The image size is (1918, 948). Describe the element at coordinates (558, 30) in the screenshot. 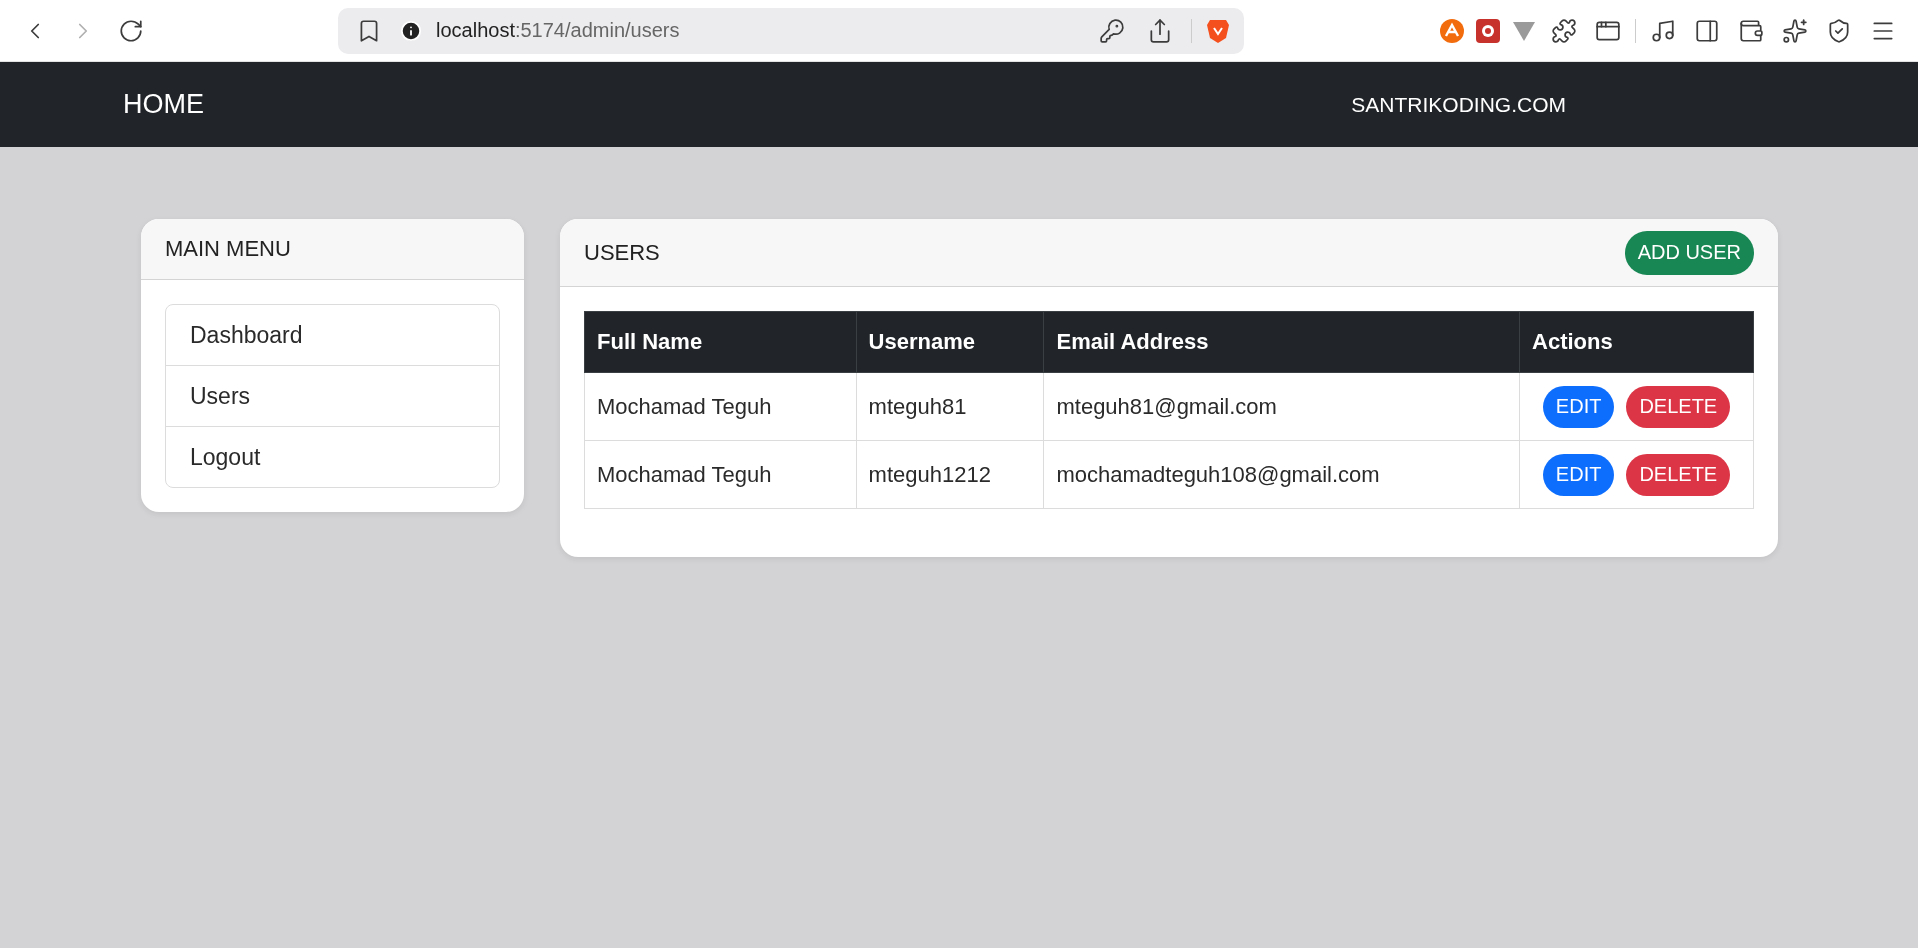

I see `url-text: localhost:5174/admin/users` at that location.